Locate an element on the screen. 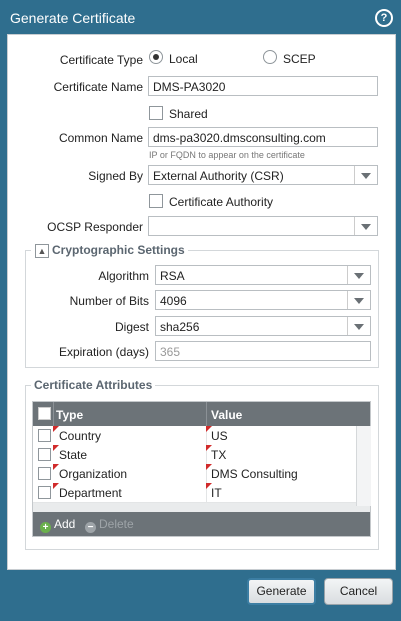  crypto-settings-legend: Cryptographic Settings is located at coordinates (109, 250).